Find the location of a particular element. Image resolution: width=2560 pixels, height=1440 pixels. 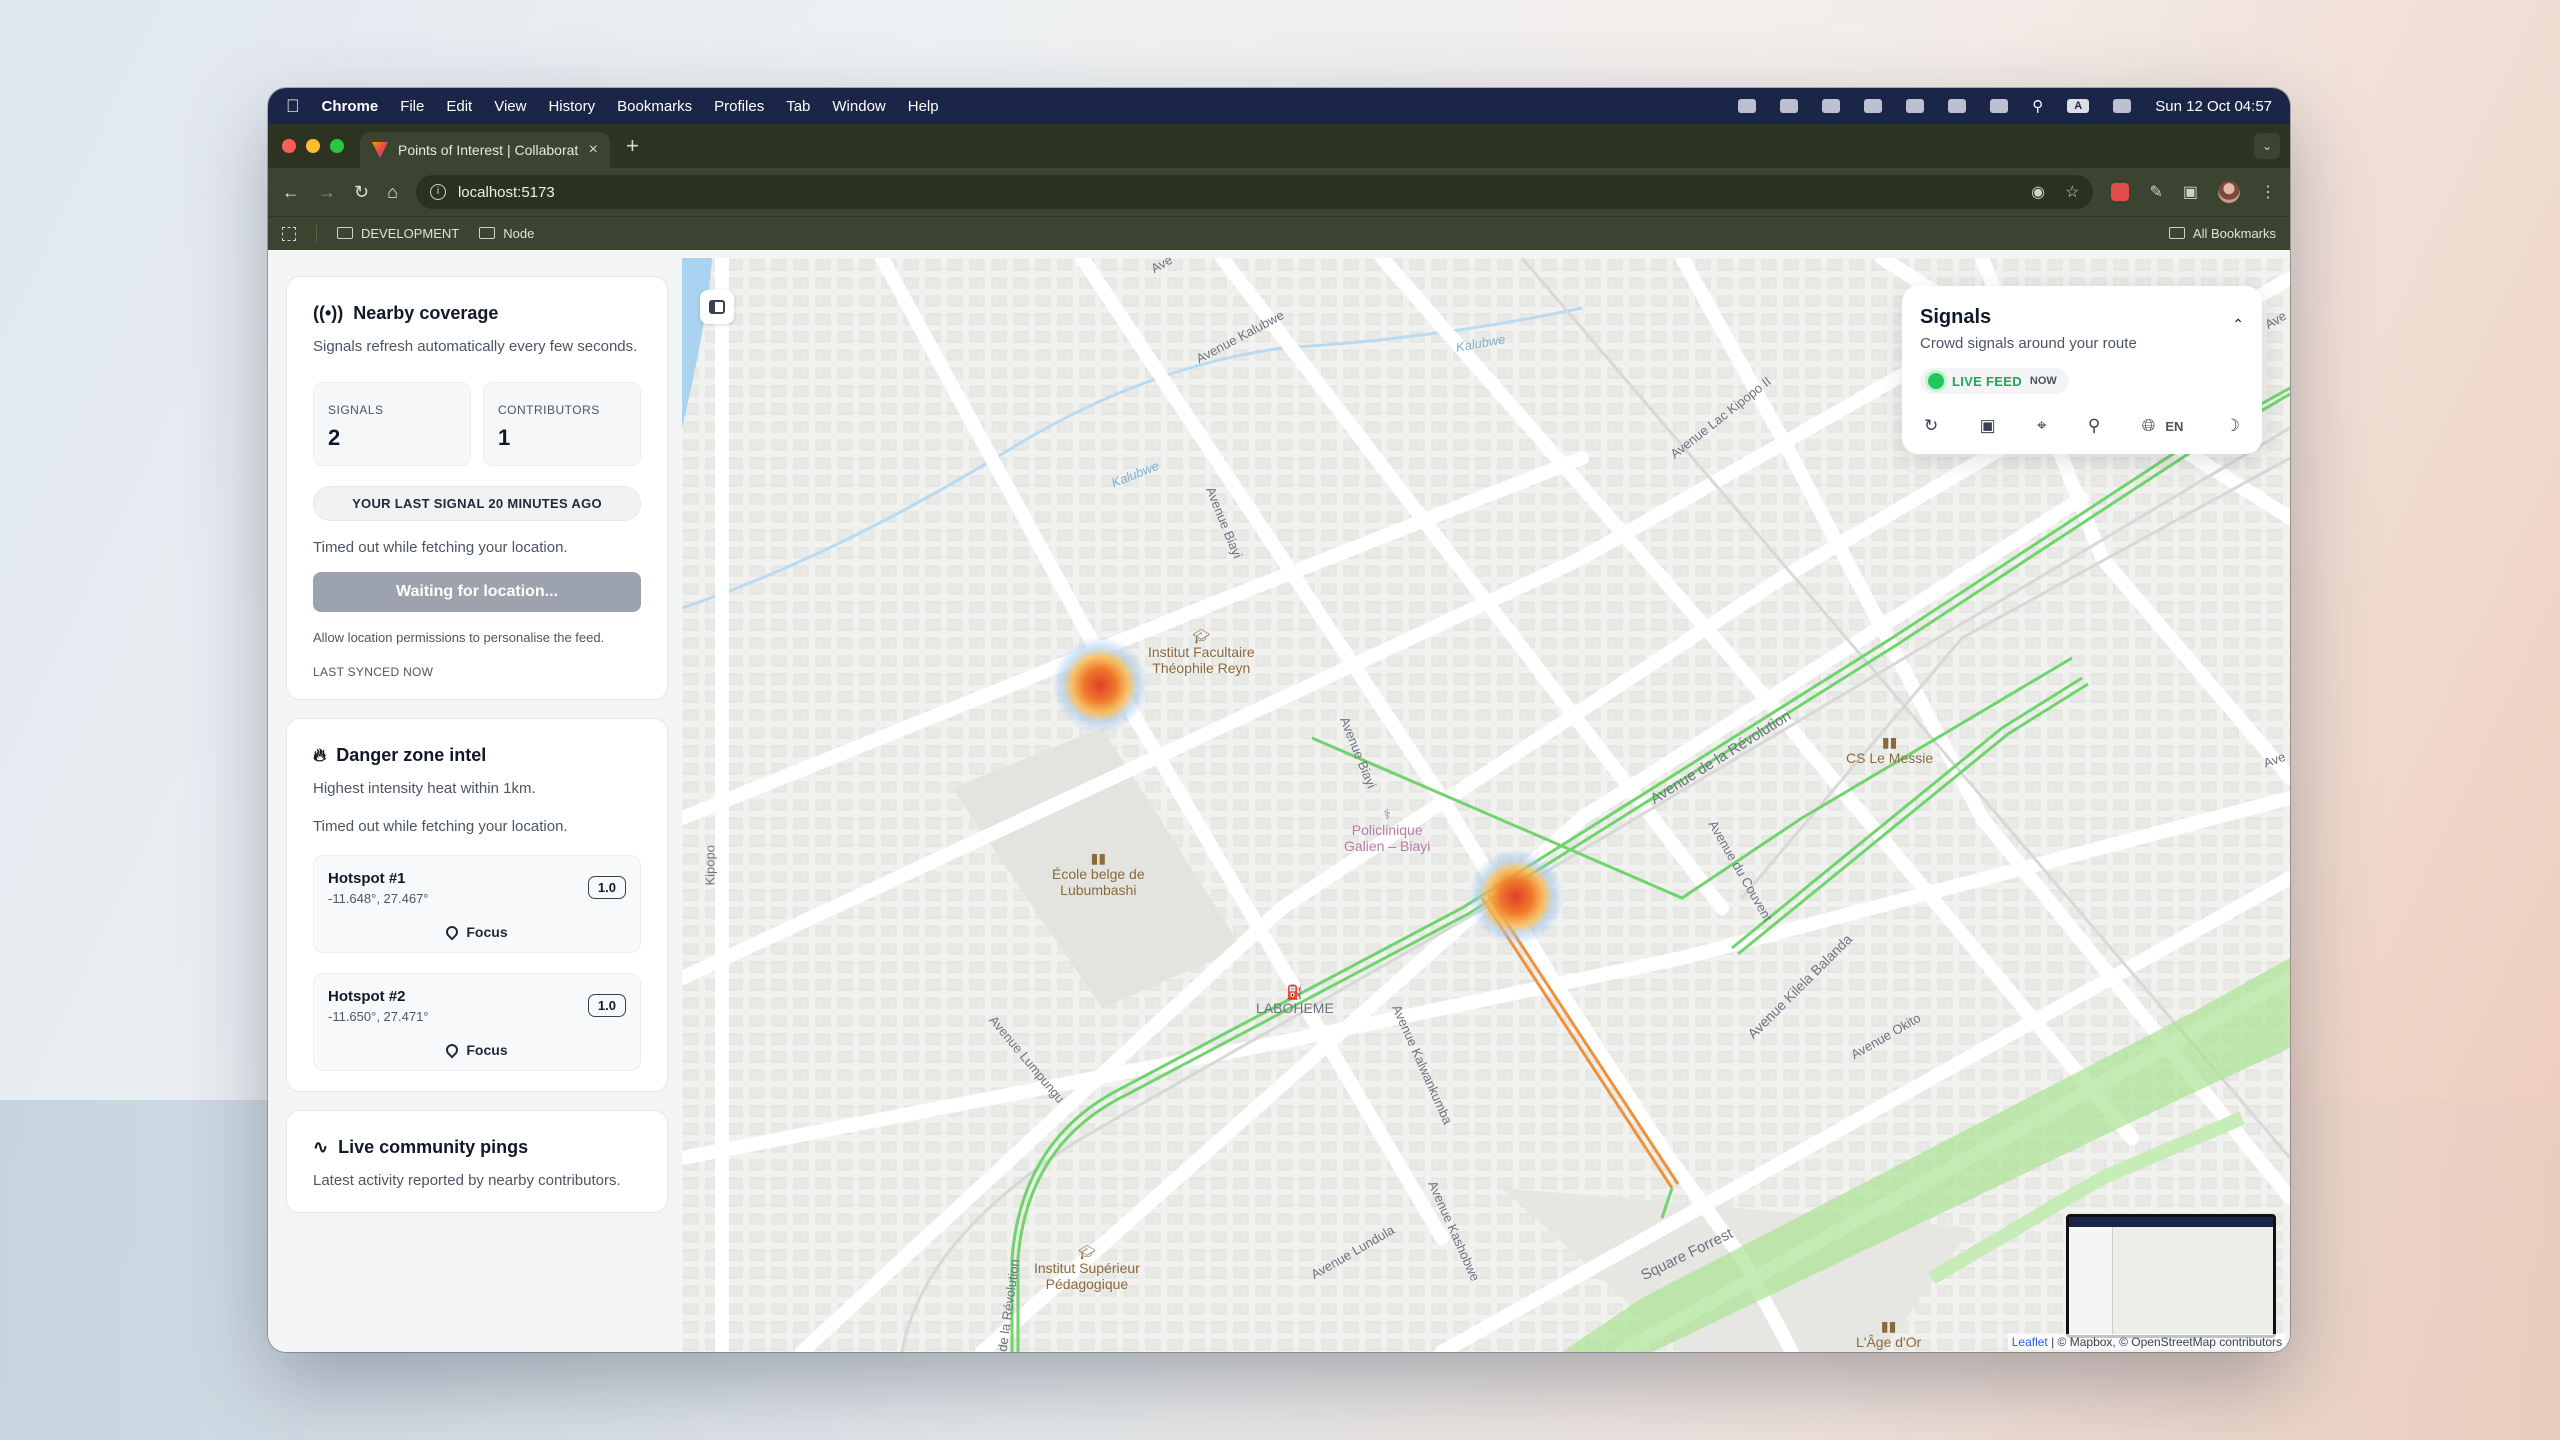

profile-avatar is located at coordinates (2229, 192).